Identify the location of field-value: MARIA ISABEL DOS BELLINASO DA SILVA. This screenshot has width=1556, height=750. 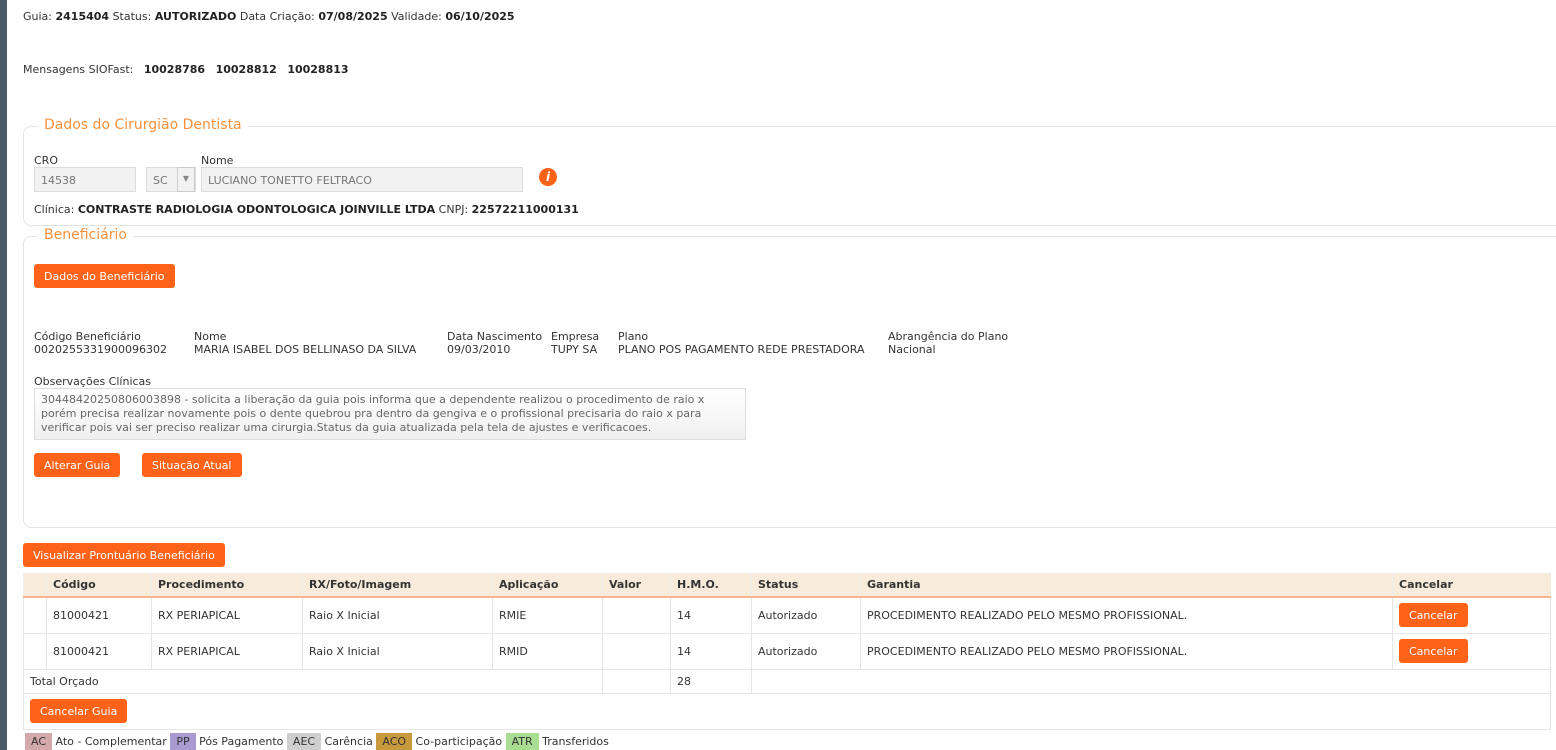
(305, 349).